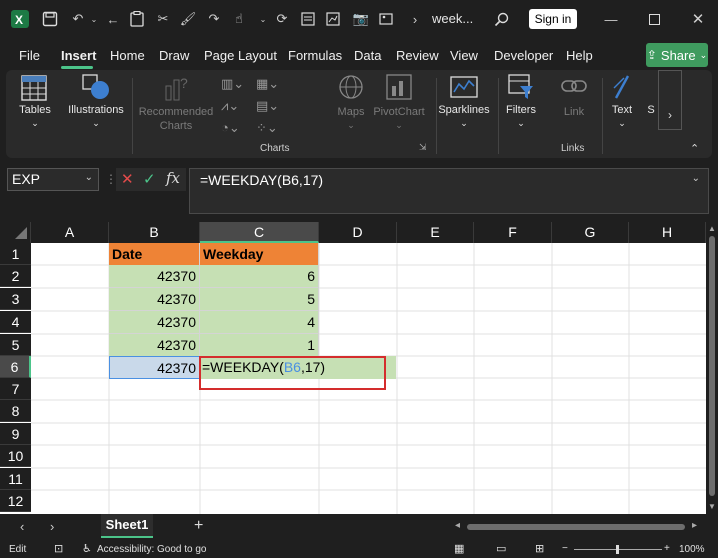 The width and height of the screenshot is (718, 558). What do you see at coordinates (15, 501) in the screenshot?
I see `row-header-12: 12` at bounding box center [15, 501].